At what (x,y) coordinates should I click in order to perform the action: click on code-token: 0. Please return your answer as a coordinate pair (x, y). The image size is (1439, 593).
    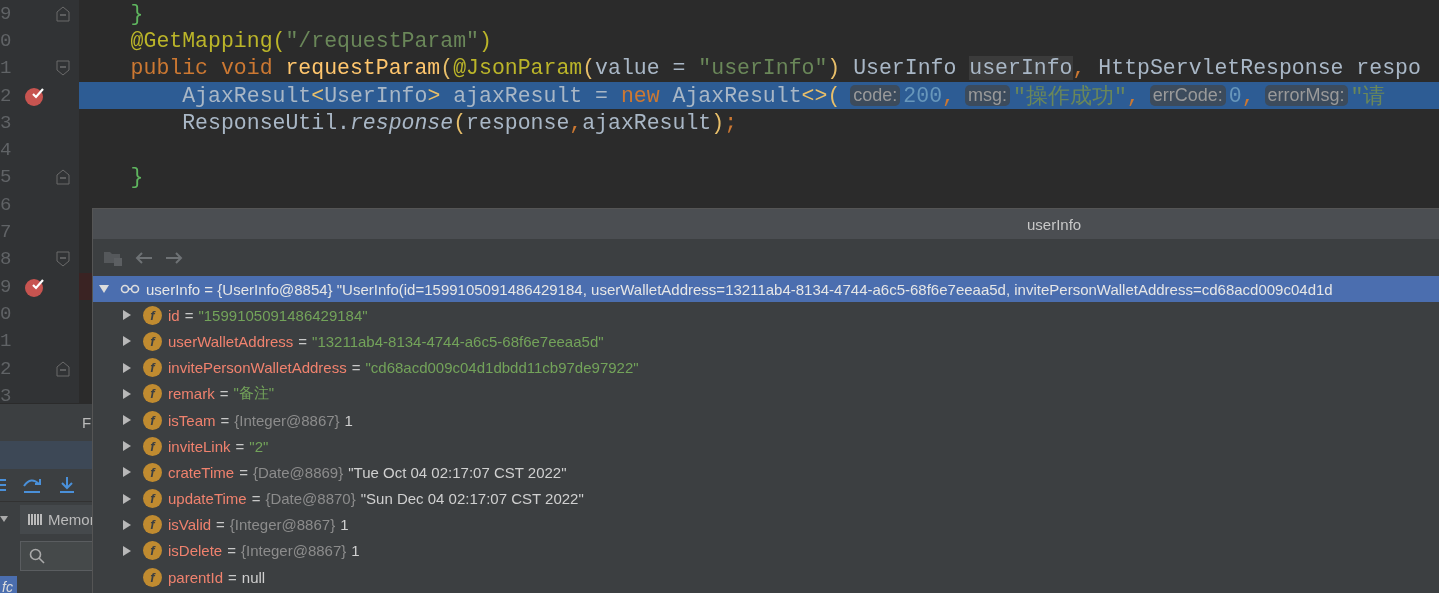
    Looking at the image, I should click on (1235, 95).